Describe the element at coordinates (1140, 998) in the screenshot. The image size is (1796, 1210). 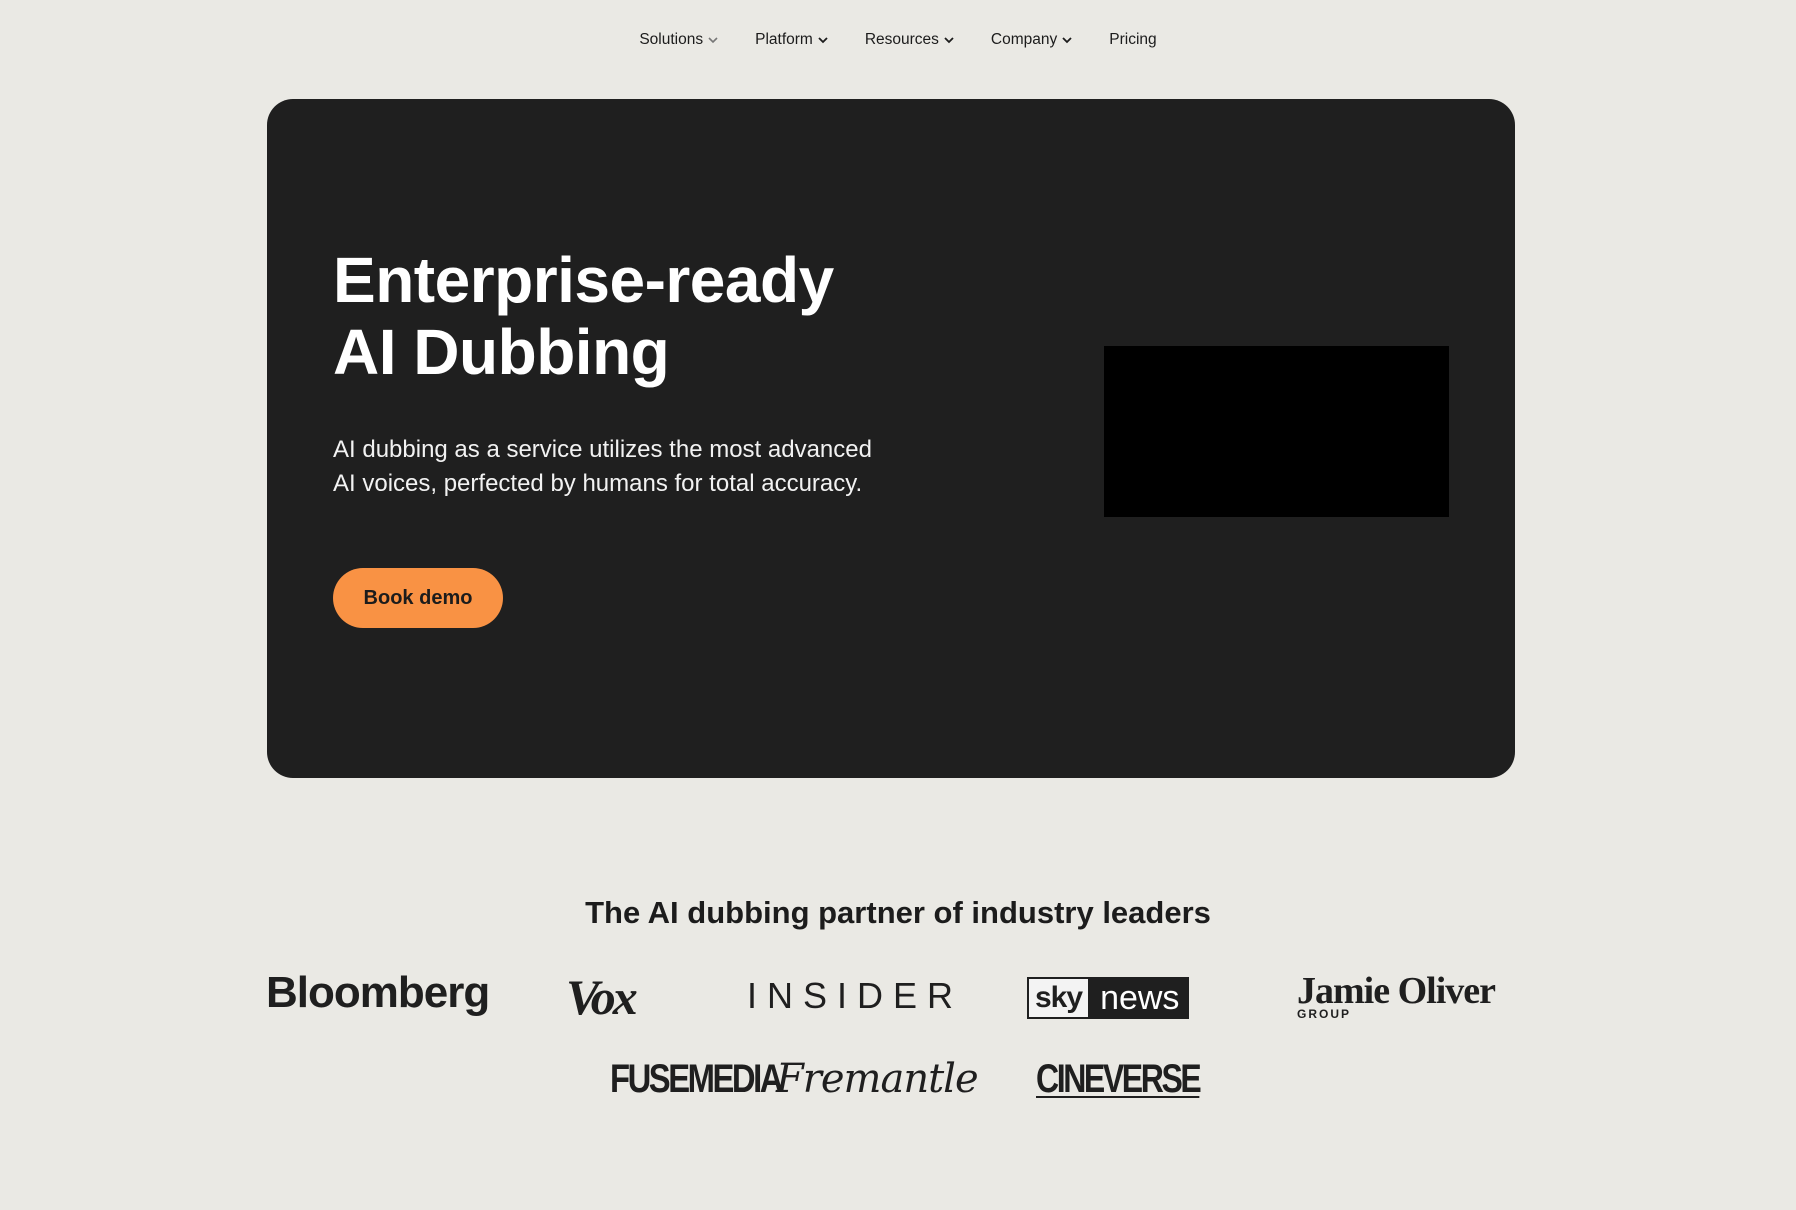
I see `news-logo-part: news` at that location.